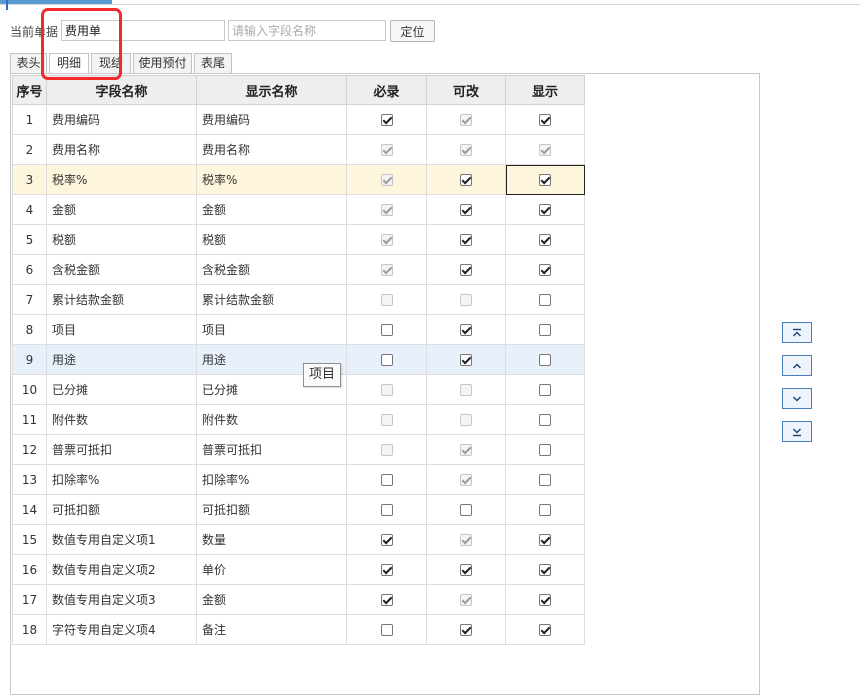 This screenshot has width=860, height=698. Describe the element at coordinates (430, 2) in the screenshot. I see `top-border` at that location.